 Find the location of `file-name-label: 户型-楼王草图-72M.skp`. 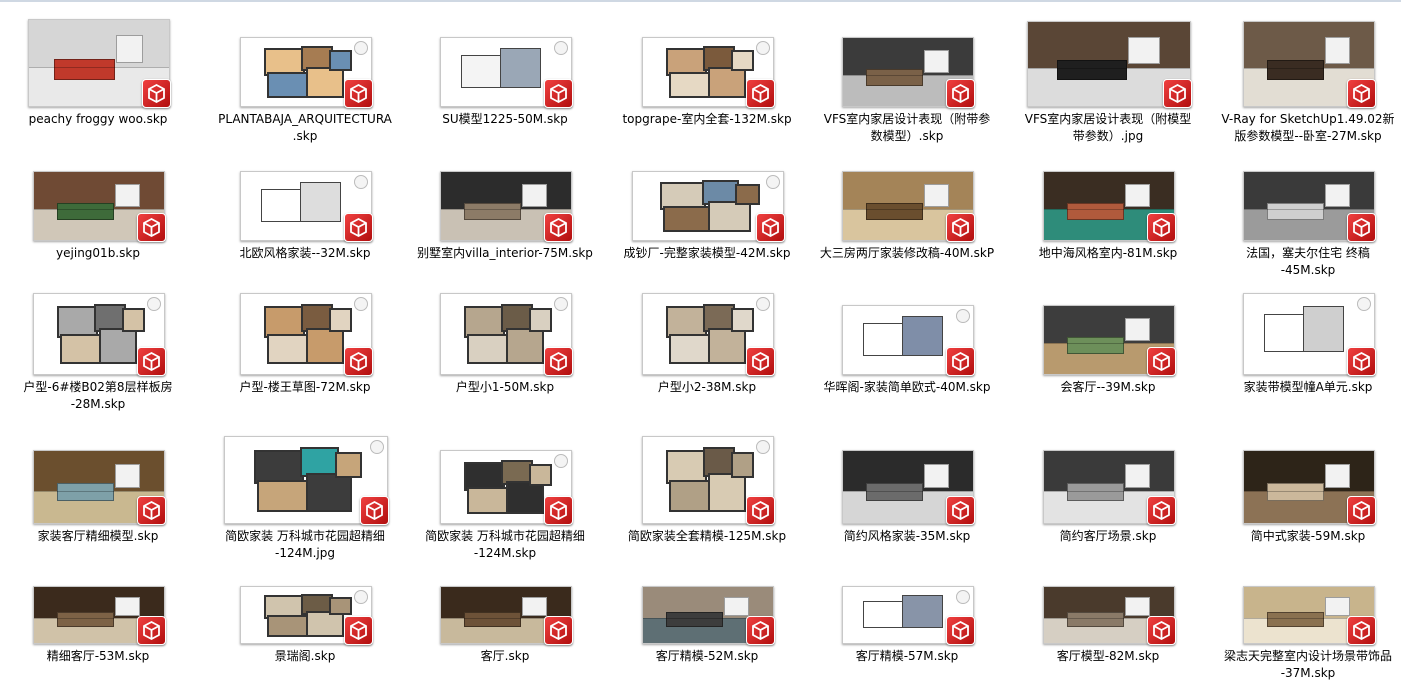

file-name-label: 户型-楼王草图-72M.skp is located at coordinates (305, 387).